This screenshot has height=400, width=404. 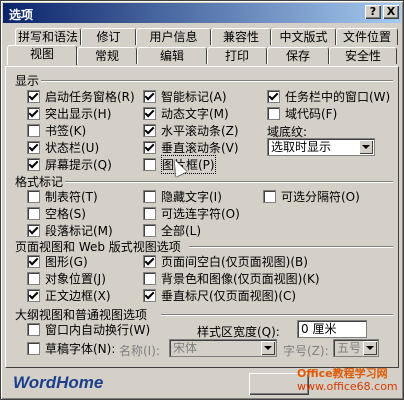 I want to click on checkbox-windows-in-taskbar: 任务栏中的窗口(W), so click(x=328, y=96).